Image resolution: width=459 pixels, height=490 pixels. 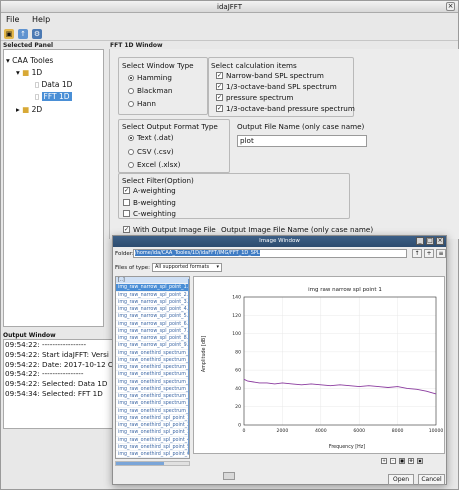 I want to click on file-list-item: img_raw_narrow_spl_point_6.png, so click(x=152, y=324).